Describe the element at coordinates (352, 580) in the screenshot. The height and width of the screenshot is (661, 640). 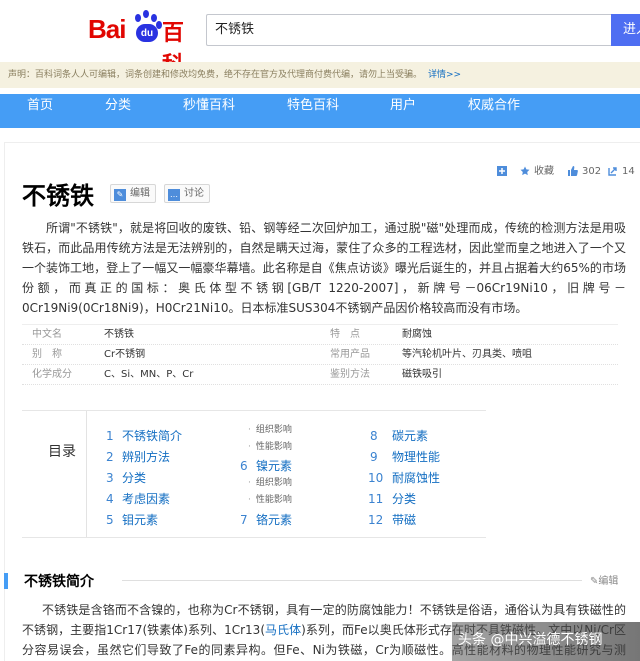
I see `section-divider` at that location.